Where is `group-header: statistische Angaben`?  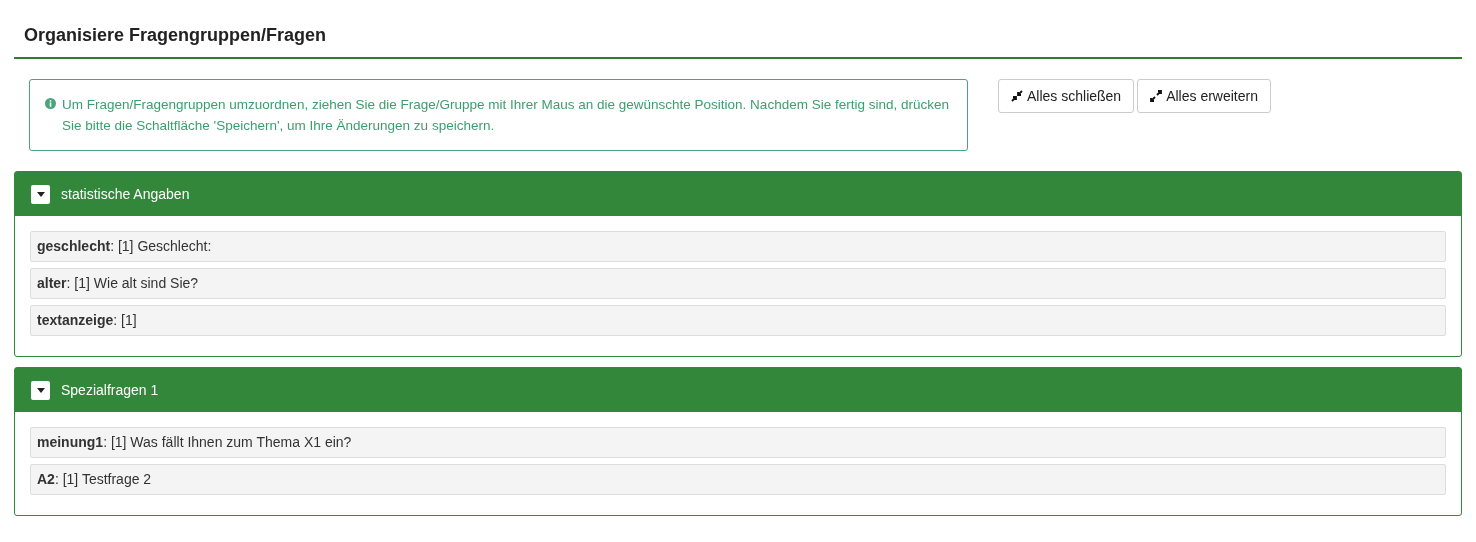 group-header: statistische Angaben is located at coordinates (738, 194).